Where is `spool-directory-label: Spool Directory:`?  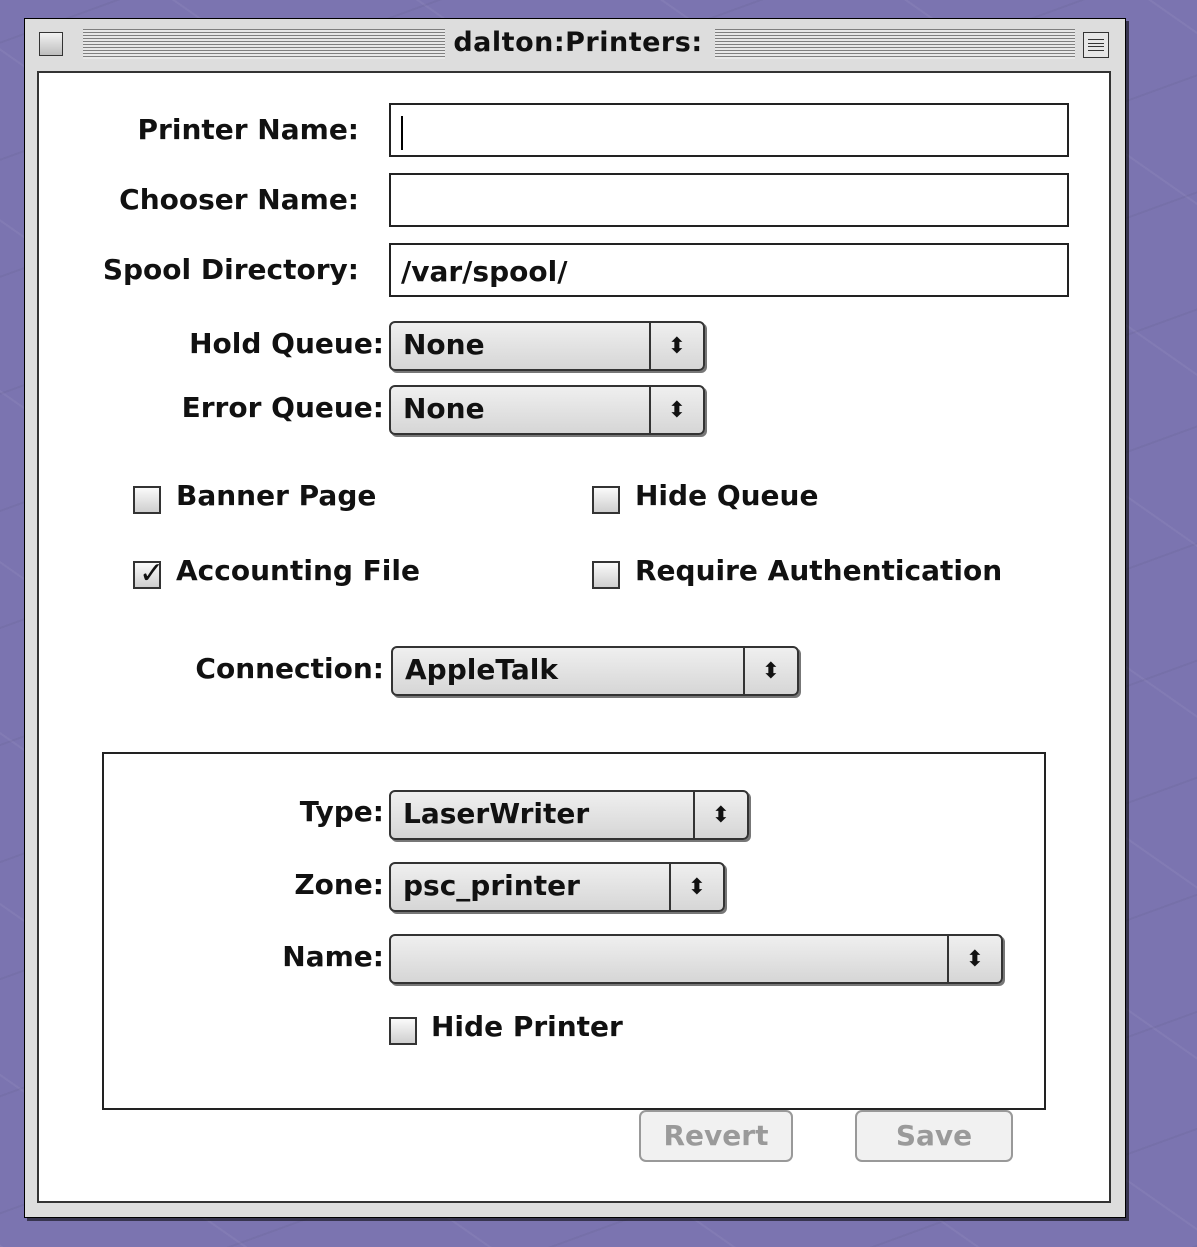 spool-directory-label: Spool Directory: is located at coordinates (230, 269).